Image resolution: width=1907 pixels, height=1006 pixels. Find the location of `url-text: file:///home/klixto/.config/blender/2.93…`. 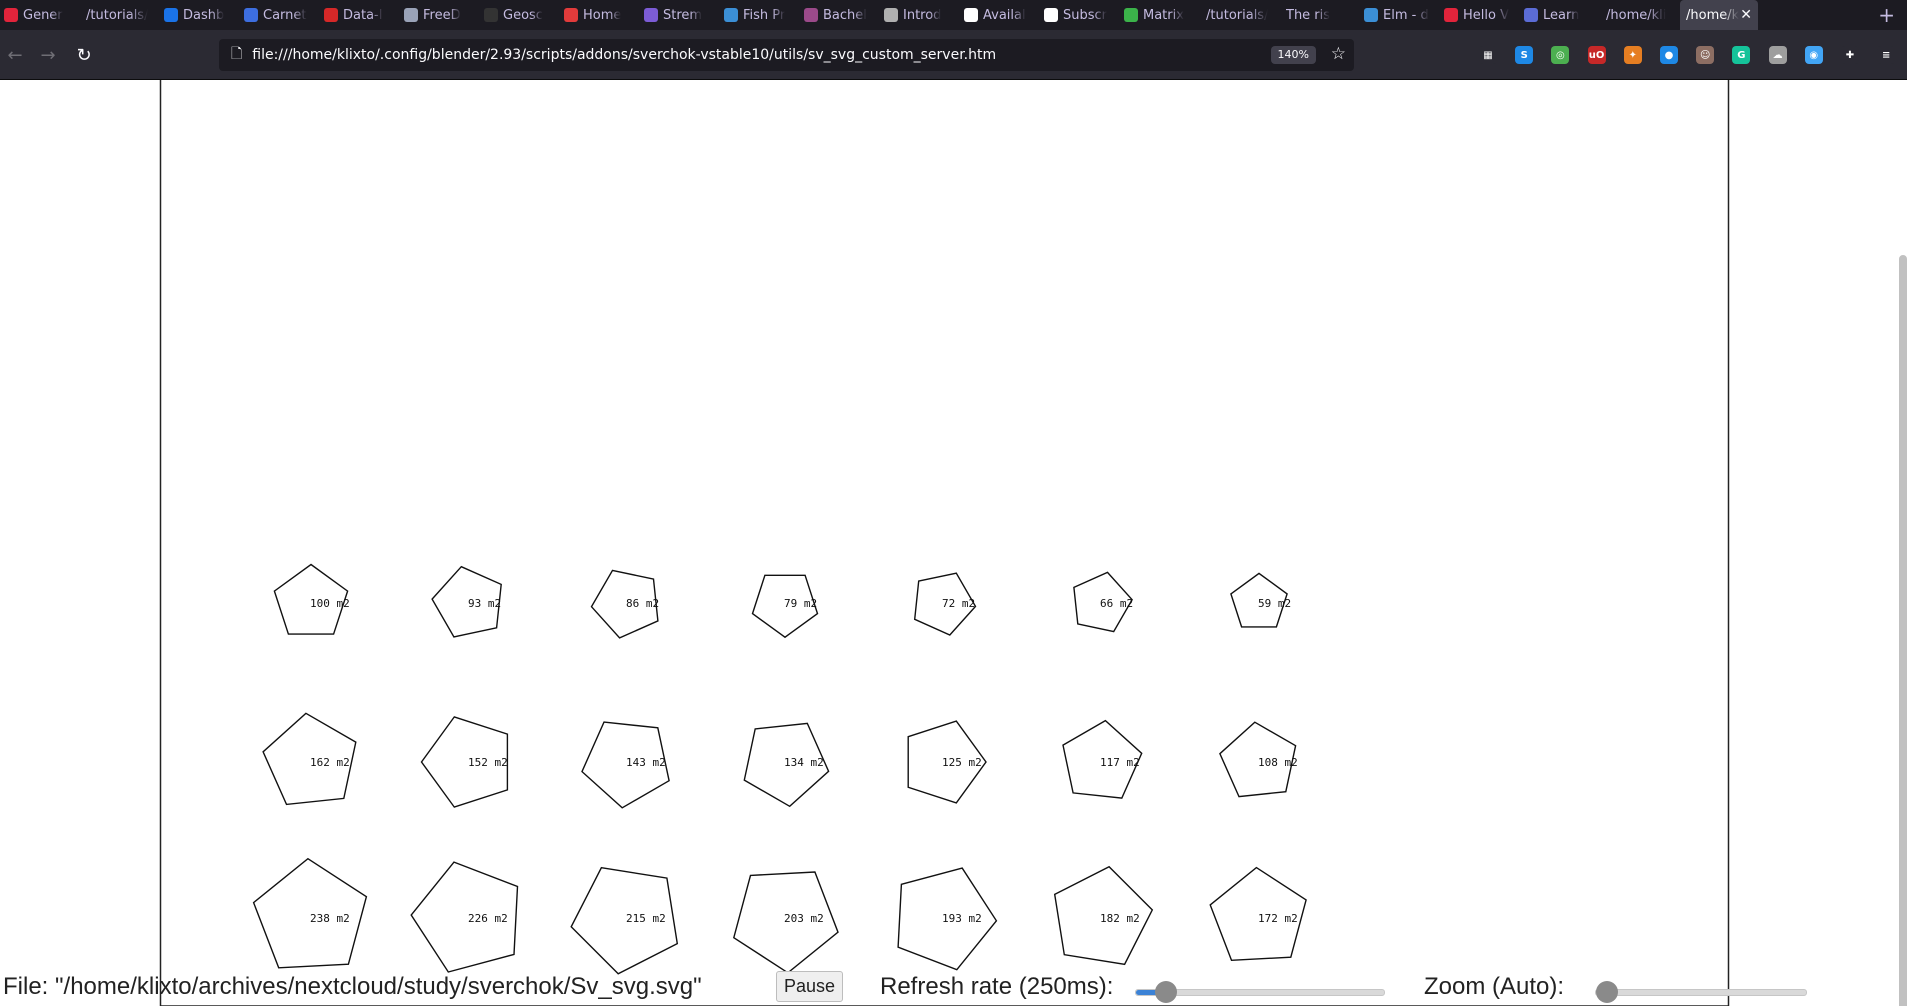

url-text: file:///home/klixto/.config/blender/2.93… is located at coordinates (624, 55).